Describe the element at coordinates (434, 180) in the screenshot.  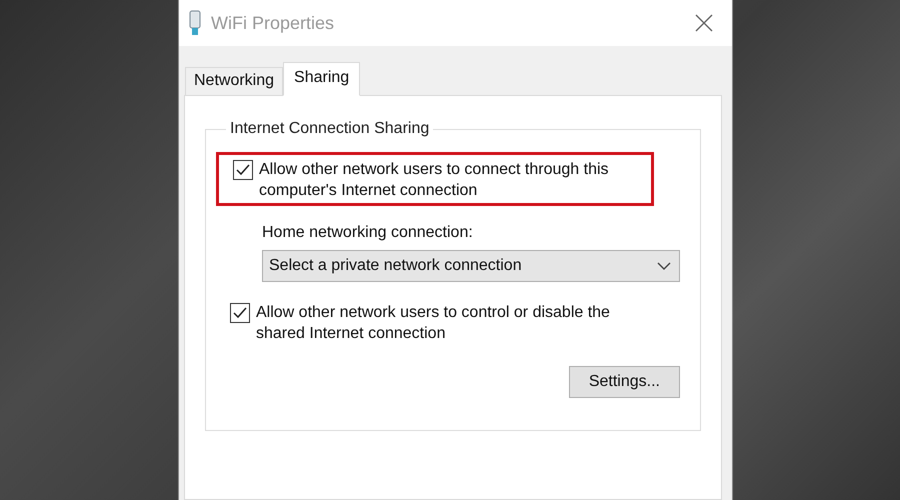
I see `checkbox-label: Allow other network users to connect through this computer's Internet connection` at that location.